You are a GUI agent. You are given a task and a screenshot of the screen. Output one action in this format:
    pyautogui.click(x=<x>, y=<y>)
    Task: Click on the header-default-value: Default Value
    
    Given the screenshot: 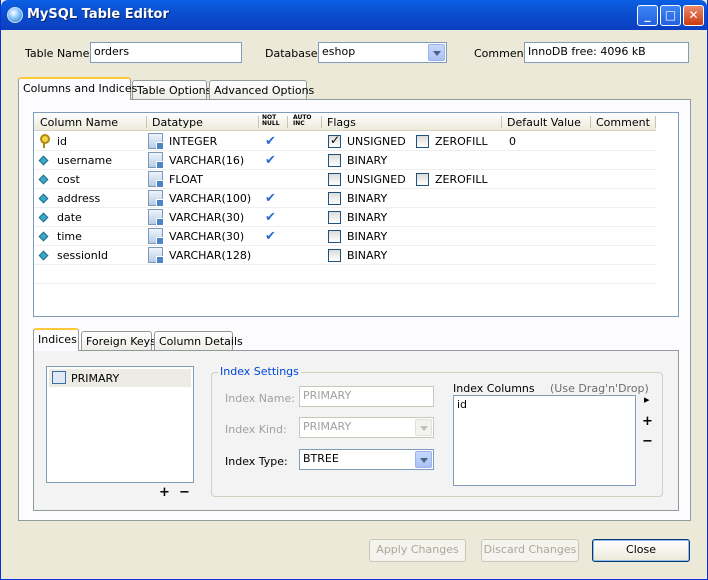 What is the action you would take?
    pyautogui.click(x=544, y=122)
    